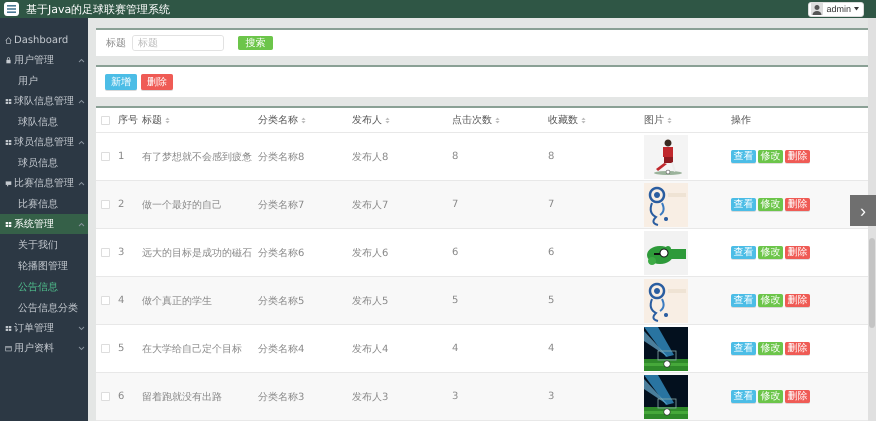 The height and width of the screenshot is (421, 876). I want to click on search-button: 搜索, so click(255, 43).